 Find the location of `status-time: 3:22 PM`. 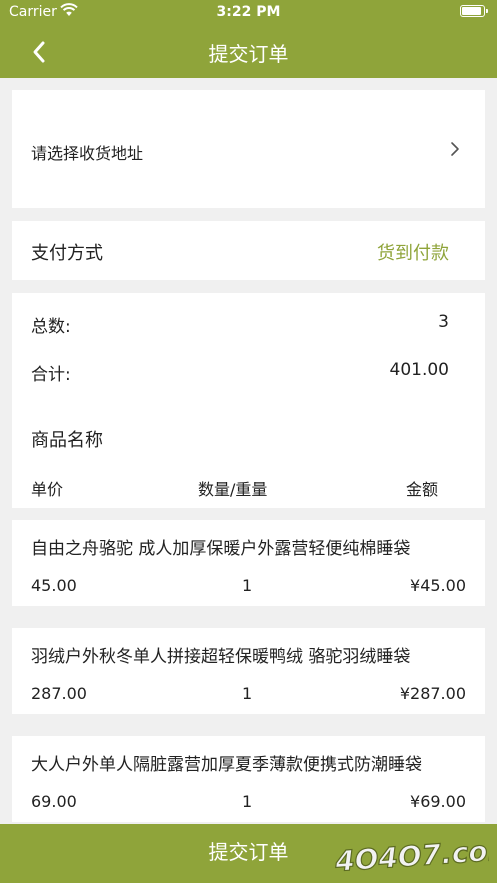

status-time: 3:22 PM is located at coordinates (248, 12).